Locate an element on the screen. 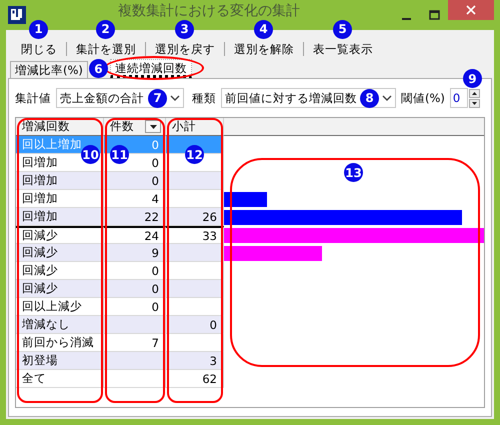  table-cell: 全て is located at coordinates (60, 379).